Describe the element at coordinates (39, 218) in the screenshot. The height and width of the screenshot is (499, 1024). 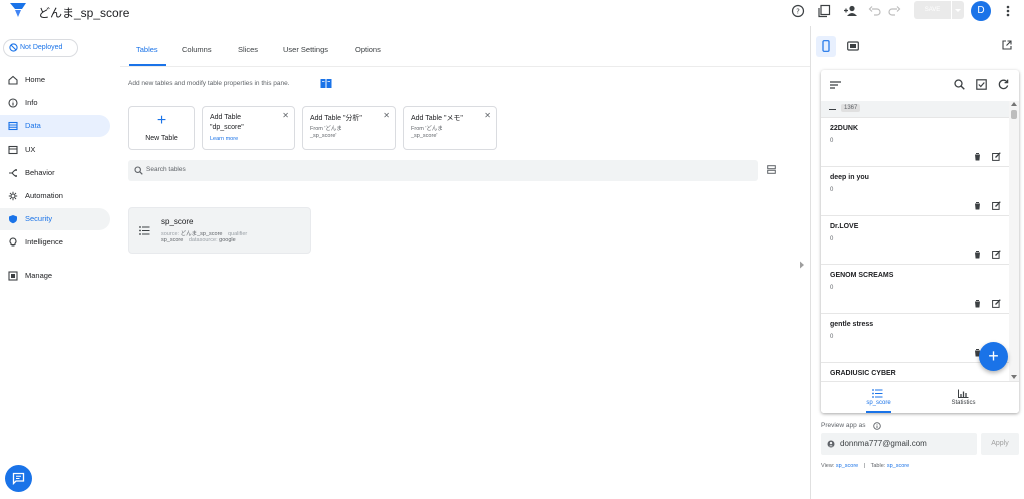
I see `sidebar-item-label: Security` at that location.